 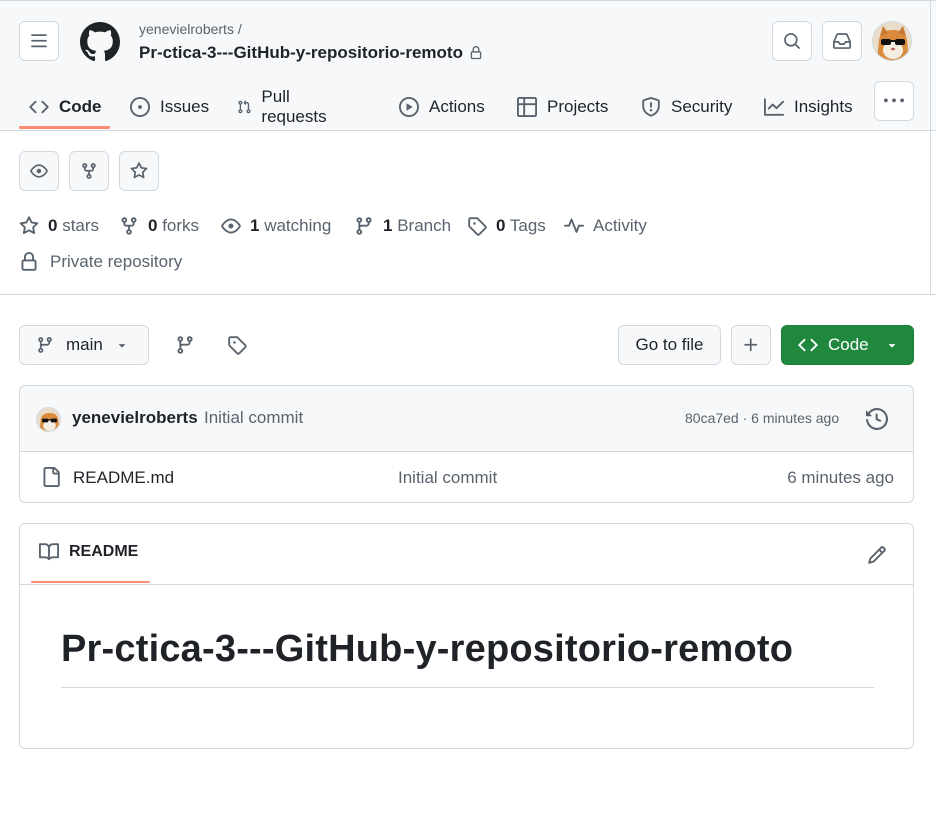 I want to click on cat-avatar-icon, so click(x=48, y=419).